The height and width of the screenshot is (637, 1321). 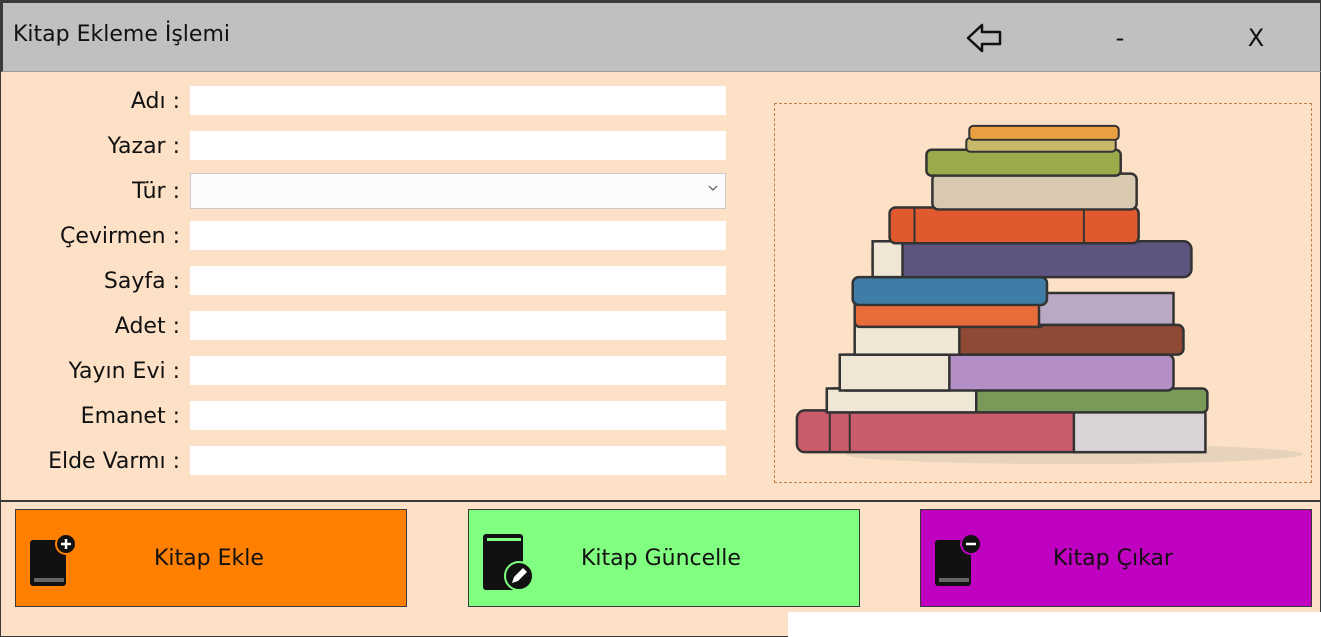 What do you see at coordinates (124, 371) in the screenshot?
I see `publisher-label: Yayın Evi :` at bounding box center [124, 371].